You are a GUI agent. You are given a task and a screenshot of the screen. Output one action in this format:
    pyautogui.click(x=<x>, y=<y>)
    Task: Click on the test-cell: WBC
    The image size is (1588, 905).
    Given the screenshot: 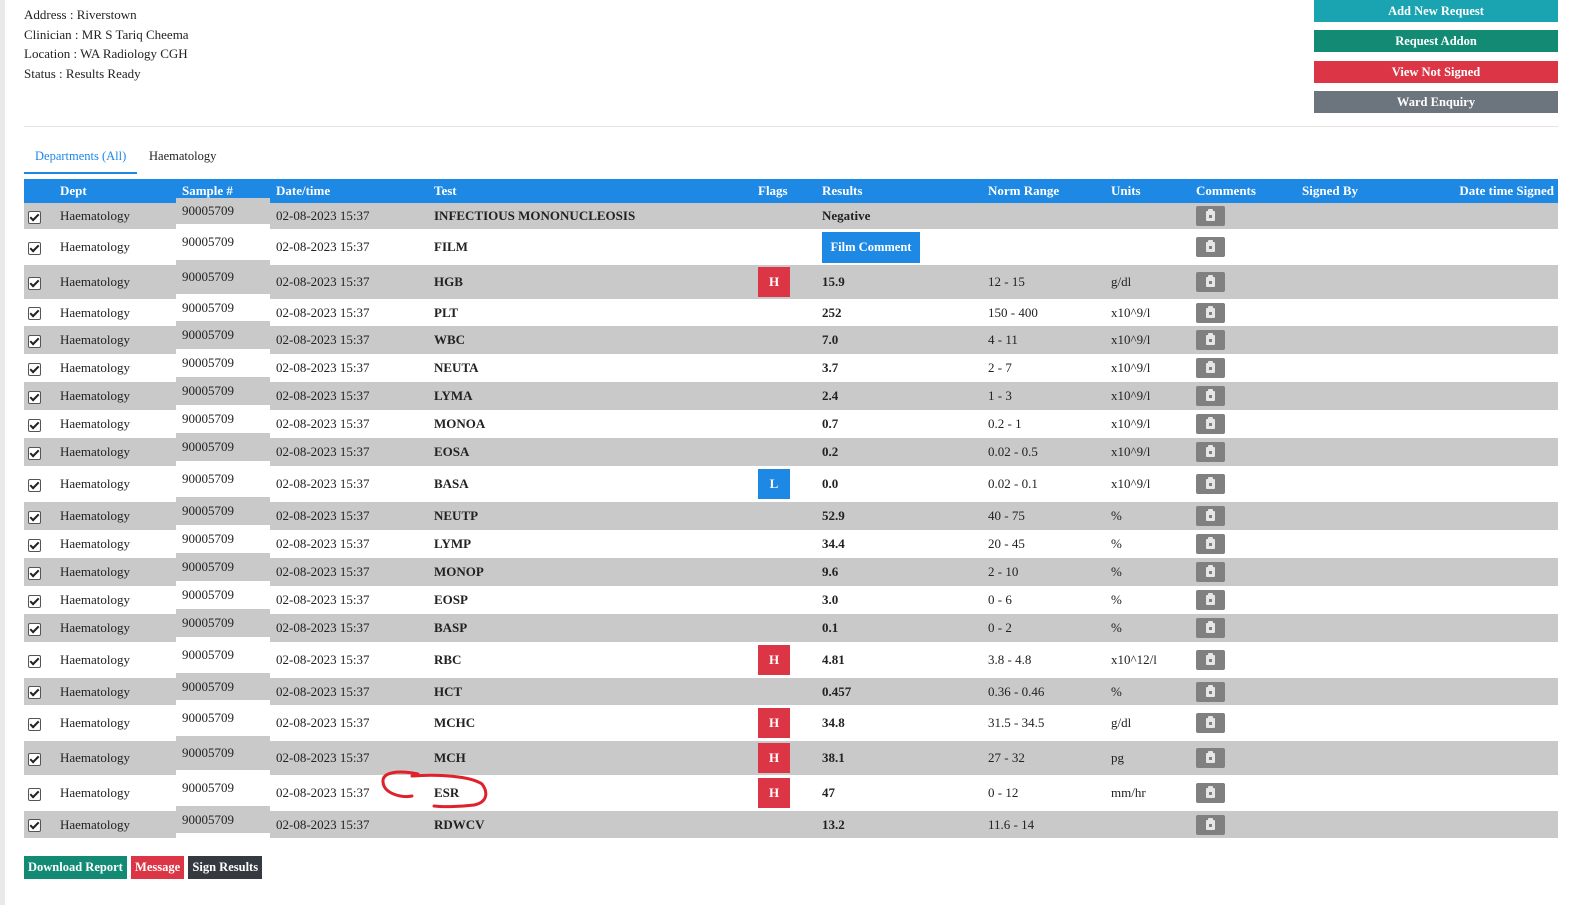 What is the action you would take?
    pyautogui.click(x=590, y=340)
    